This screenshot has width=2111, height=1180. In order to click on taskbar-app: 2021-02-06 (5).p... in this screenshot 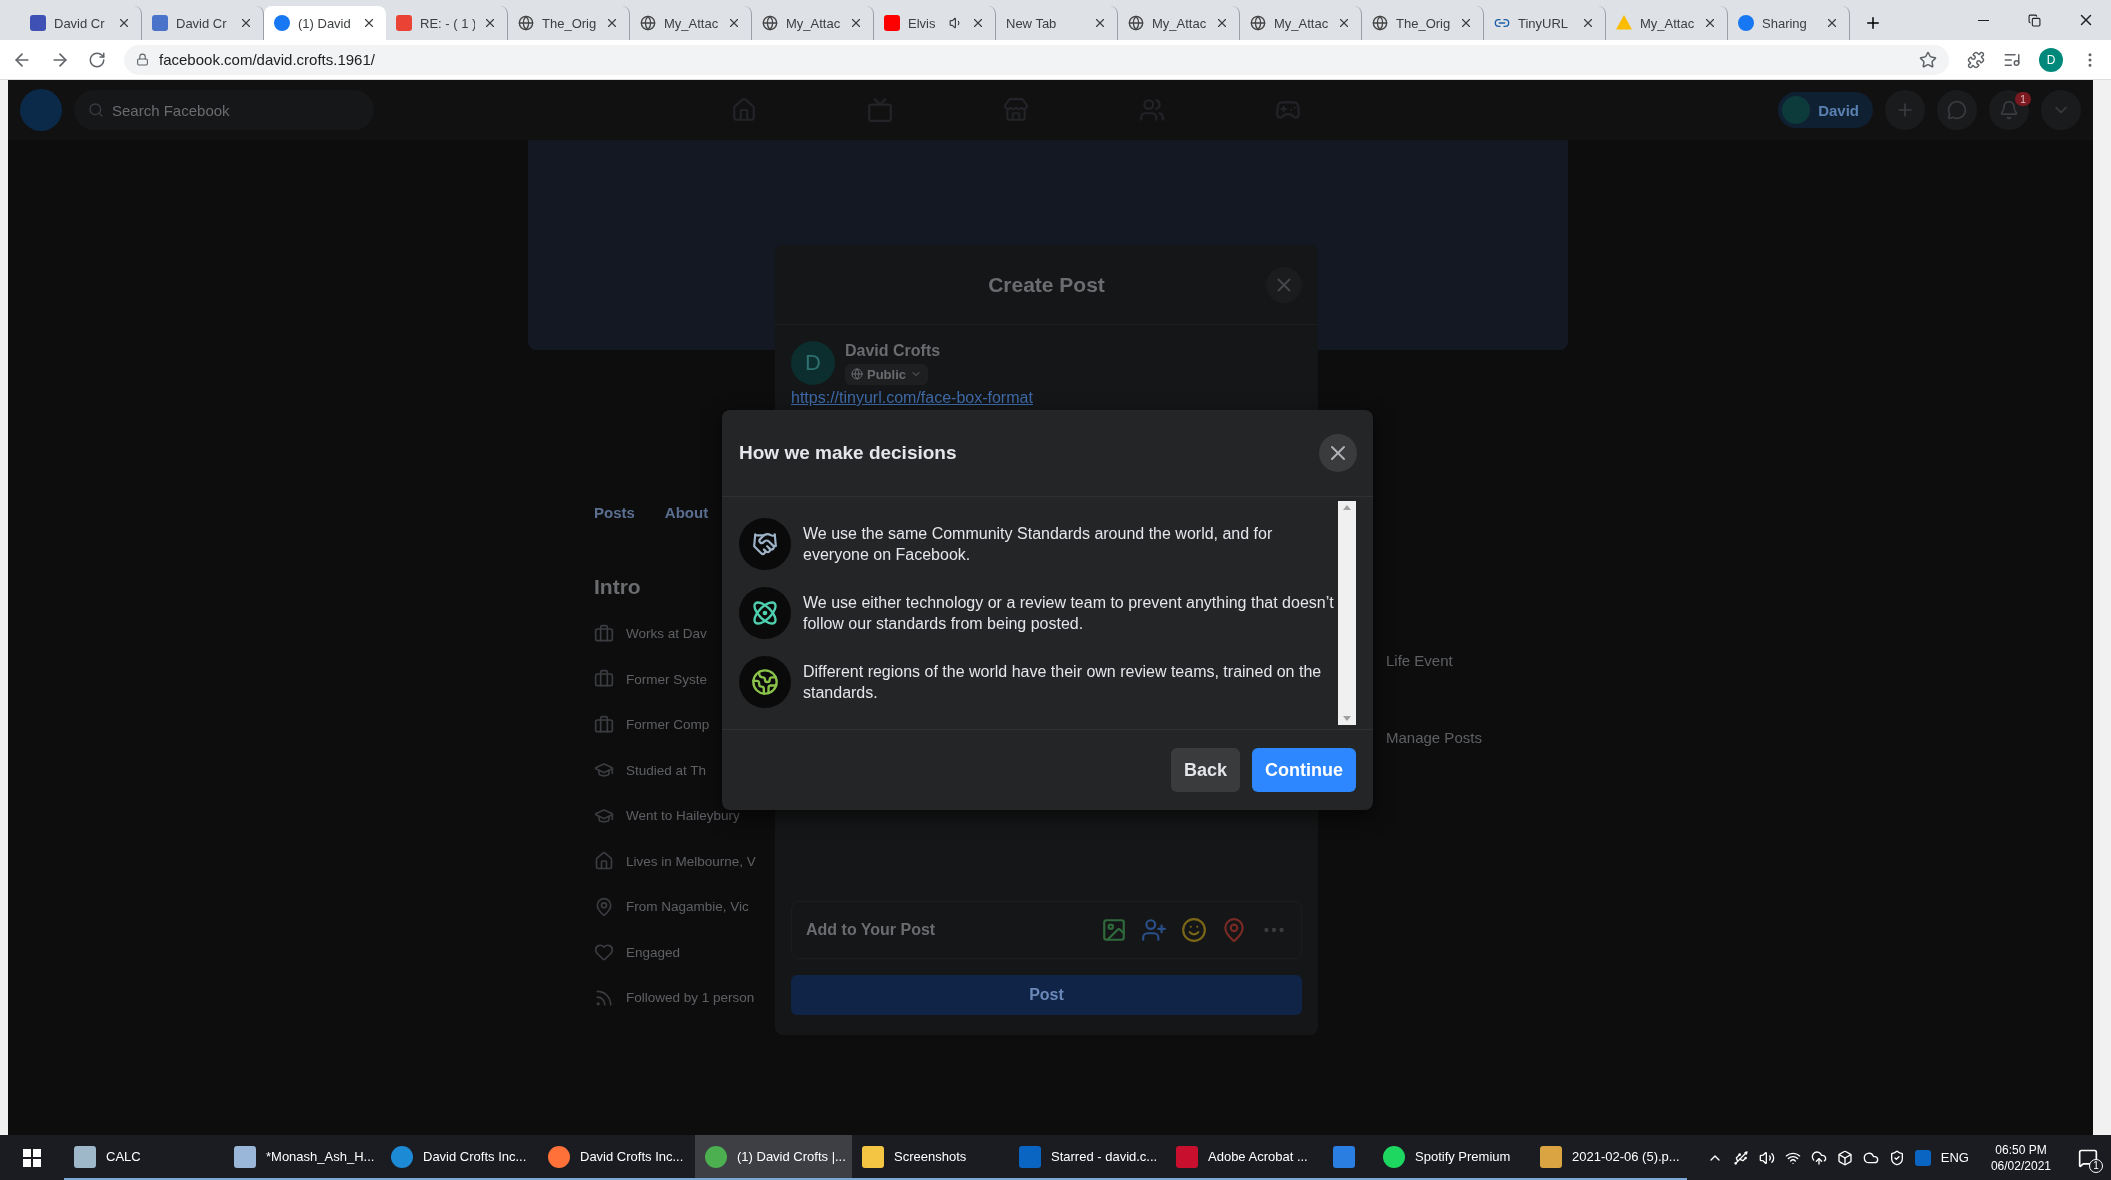, I will do `click(1608, 1157)`.